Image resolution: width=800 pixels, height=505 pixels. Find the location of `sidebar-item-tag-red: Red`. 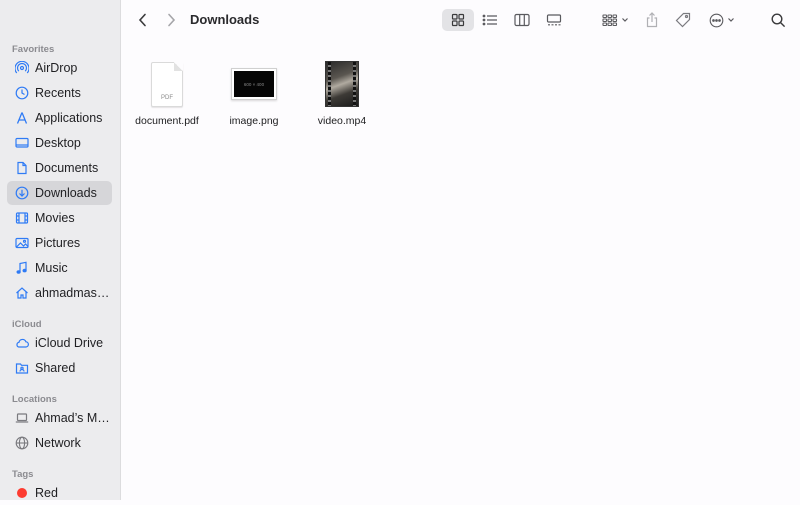

sidebar-item-tag-red: Red is located at coordinates (59, 493).